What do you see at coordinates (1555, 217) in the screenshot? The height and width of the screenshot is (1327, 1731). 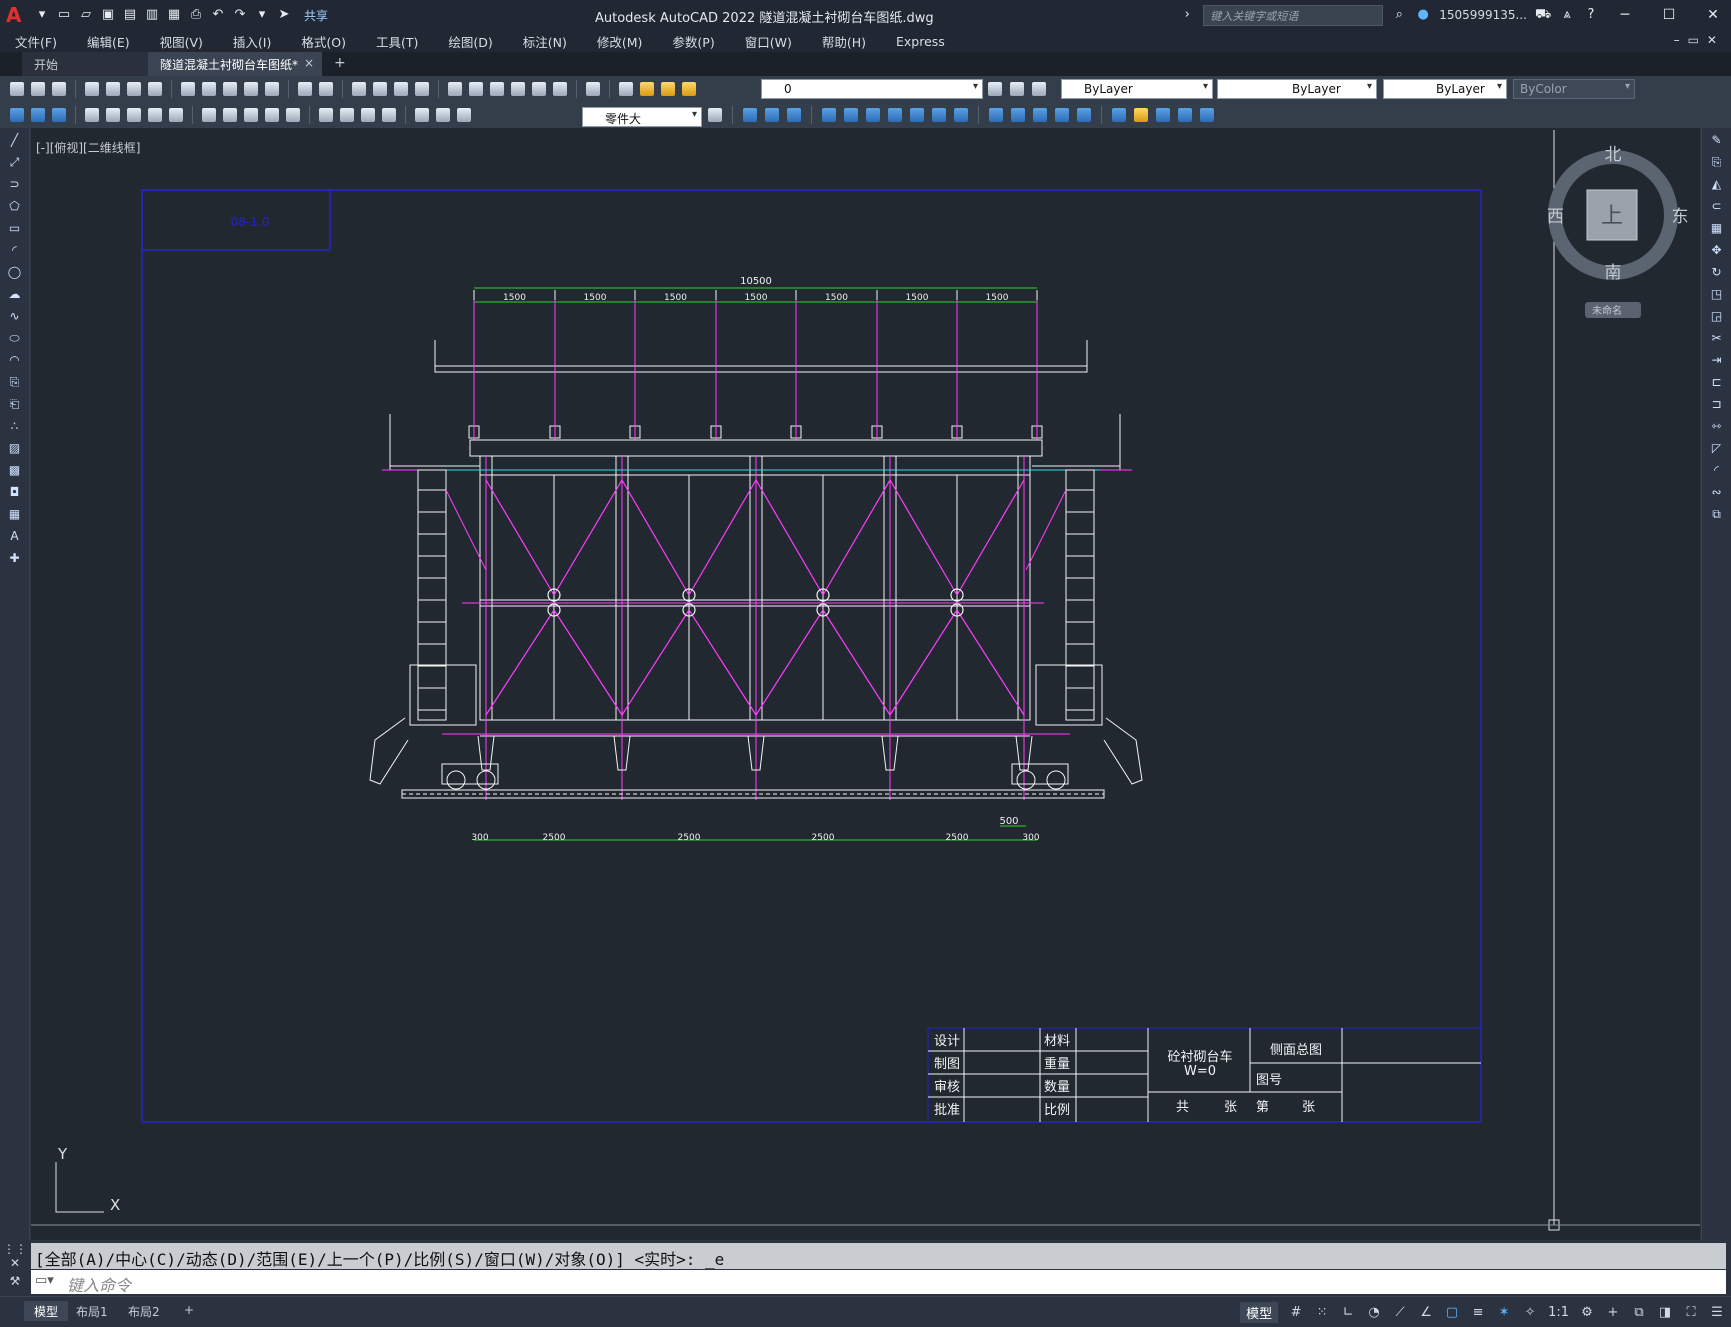 I see `compass-west: 西` at bounding box center [1555, 217].